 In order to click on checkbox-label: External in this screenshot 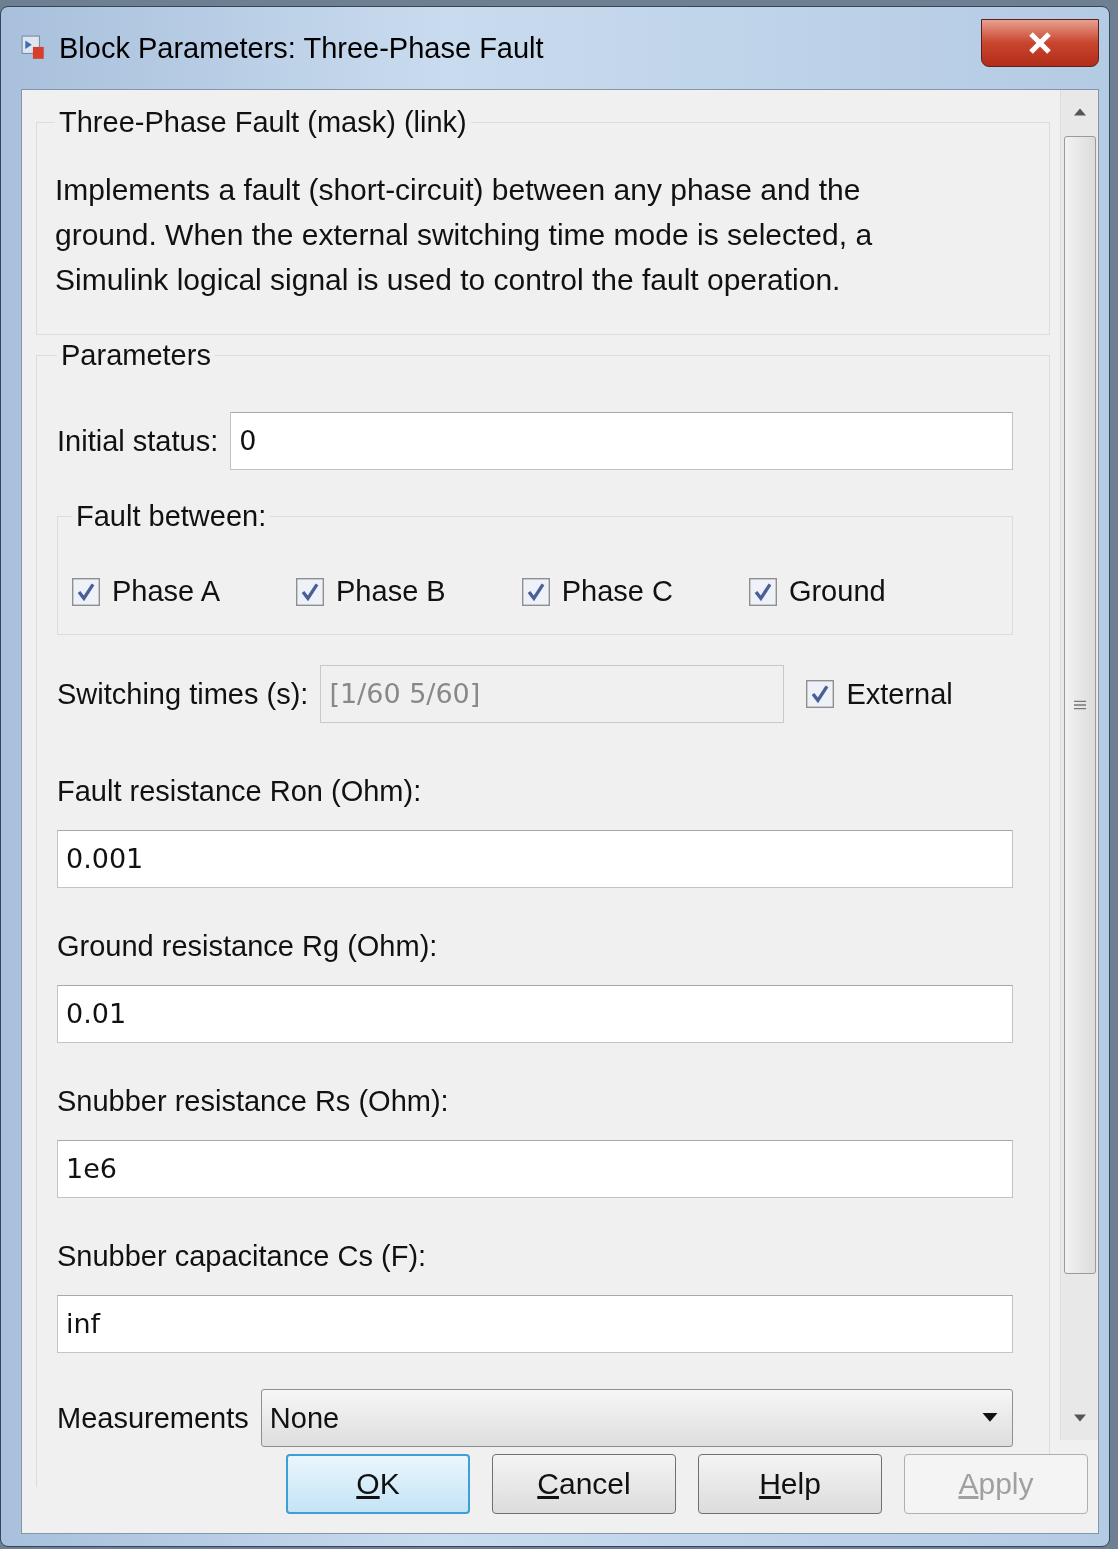, I will do `click(899, 694)`.